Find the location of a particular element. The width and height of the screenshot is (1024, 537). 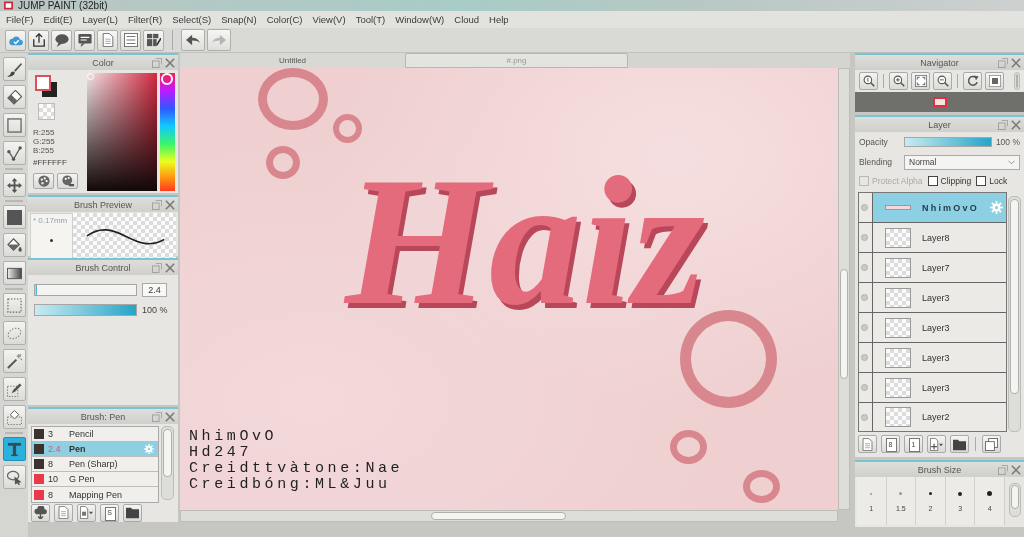

menu-item: Filter(R) is located at coordinates (145, 19).